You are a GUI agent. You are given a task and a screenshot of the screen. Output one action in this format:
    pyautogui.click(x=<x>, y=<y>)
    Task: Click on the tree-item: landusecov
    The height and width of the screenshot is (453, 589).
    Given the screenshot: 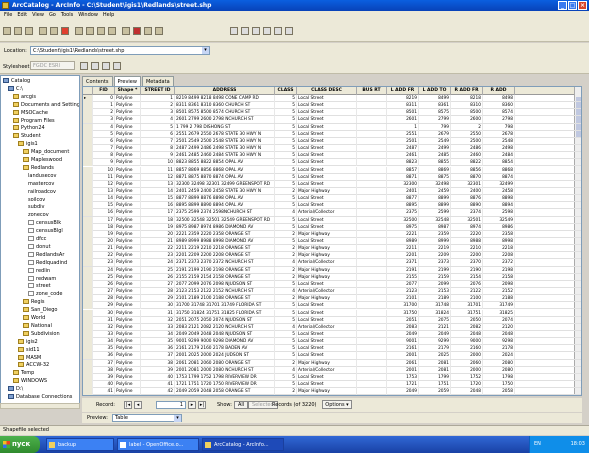 What is the action you would take?
    pyautogui.click(x=42, y=176)
    